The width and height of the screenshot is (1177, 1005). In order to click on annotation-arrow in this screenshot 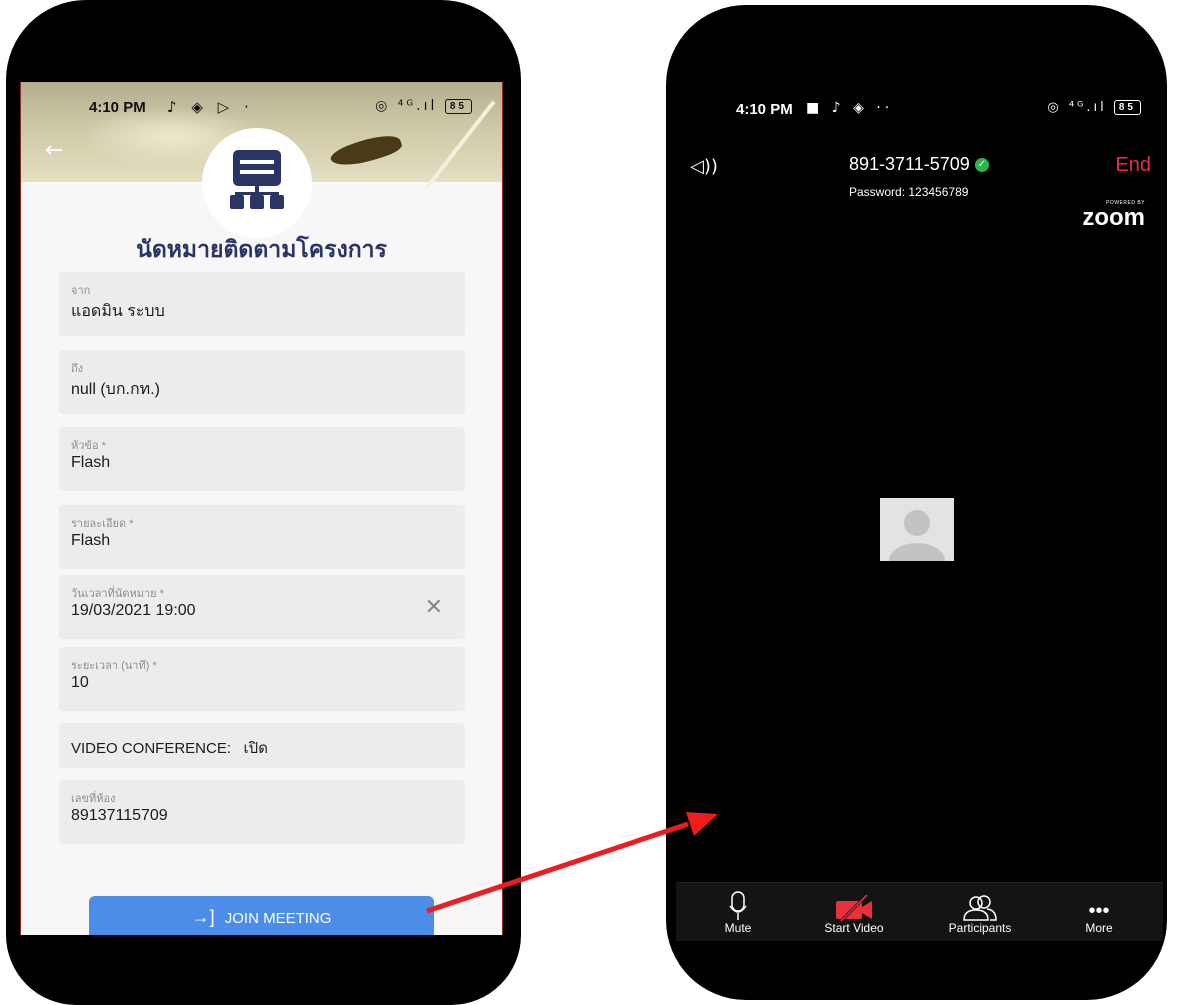, I will do `click(572, 863)`.